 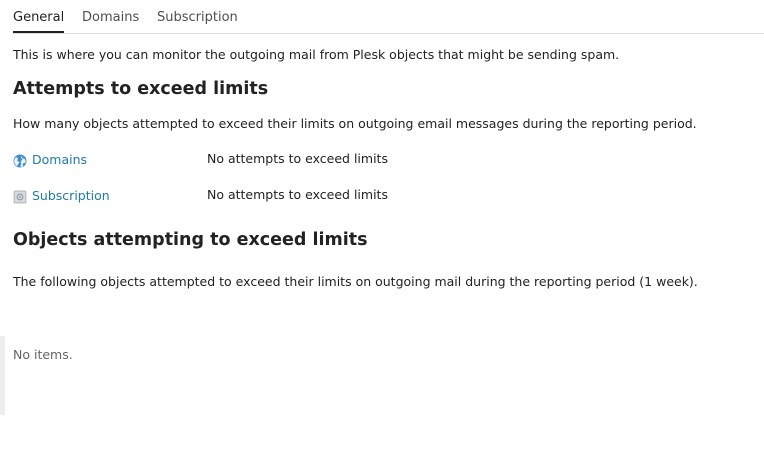 I want to click on list-accent-bar, so click(x=2, y=375).